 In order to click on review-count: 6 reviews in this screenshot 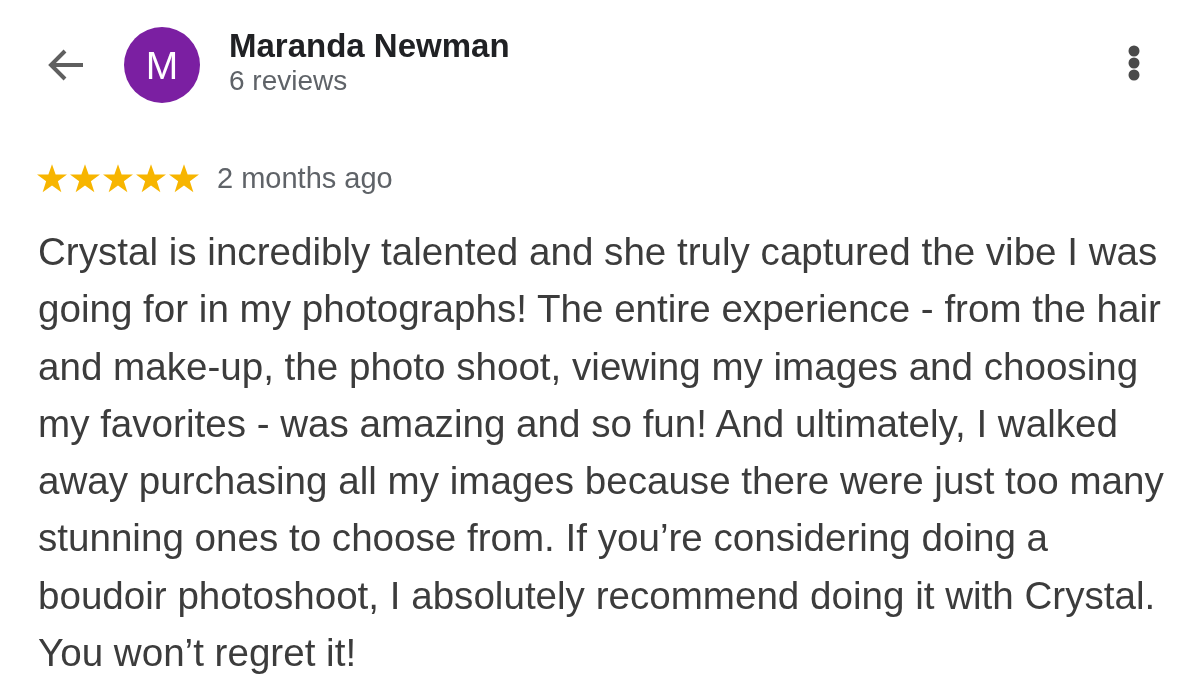, I will do `click(289, 81)`.